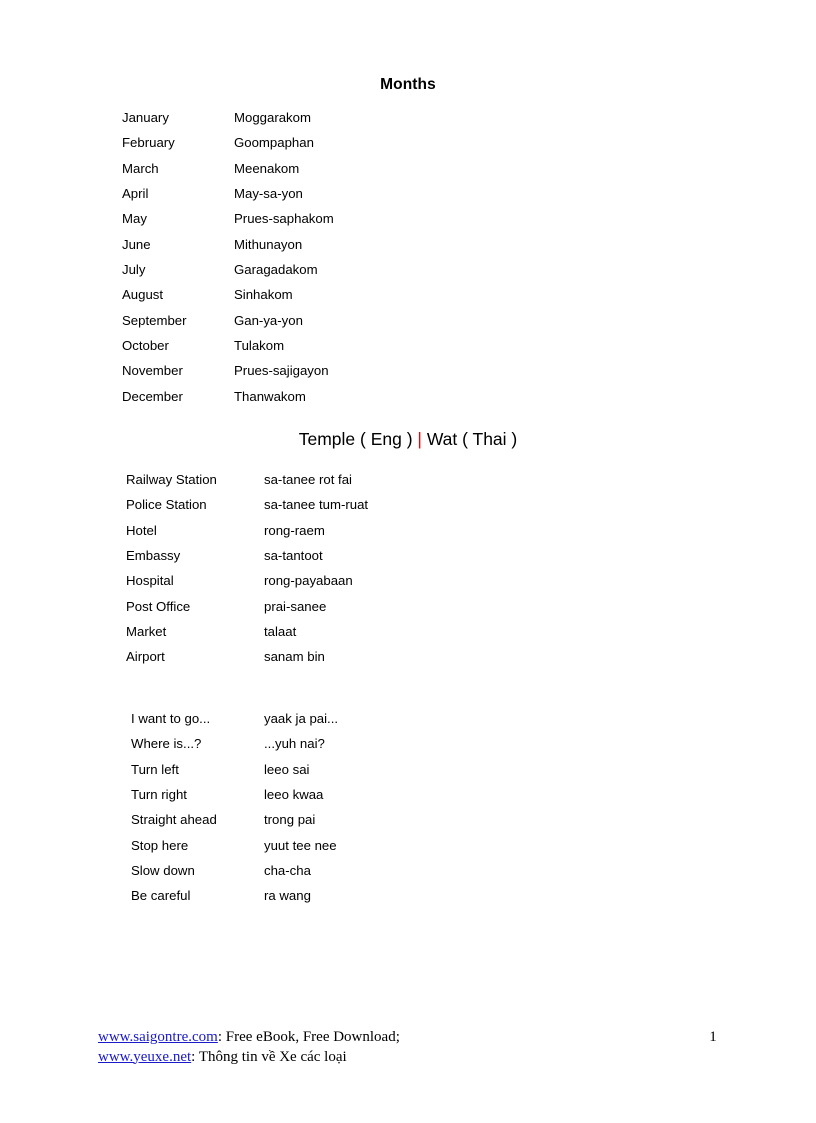 The width and height of the screenshot is (816, 1123). I want to click on direction-row: Be careful ra wang, so click(221, 895).